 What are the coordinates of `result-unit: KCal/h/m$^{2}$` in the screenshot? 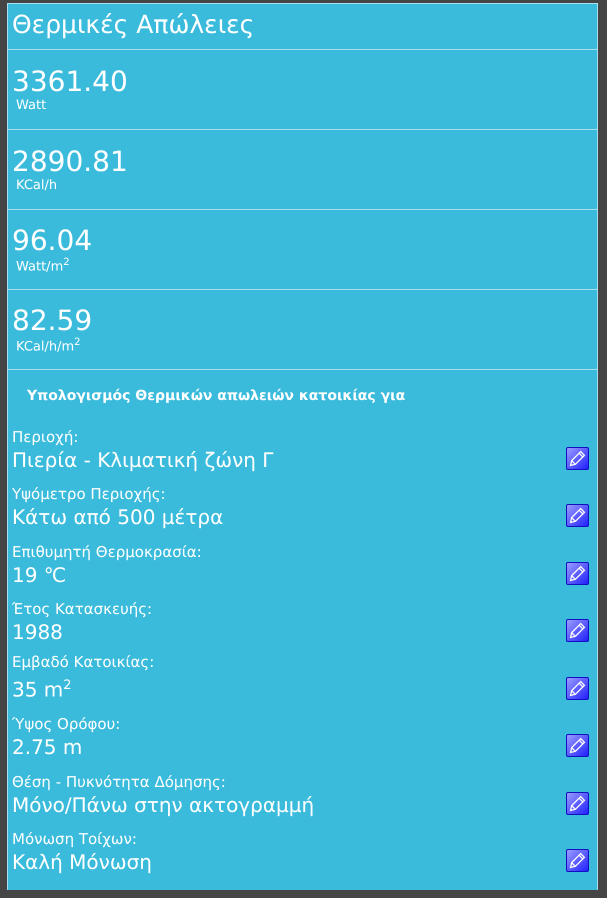 It's located at (49, 345).